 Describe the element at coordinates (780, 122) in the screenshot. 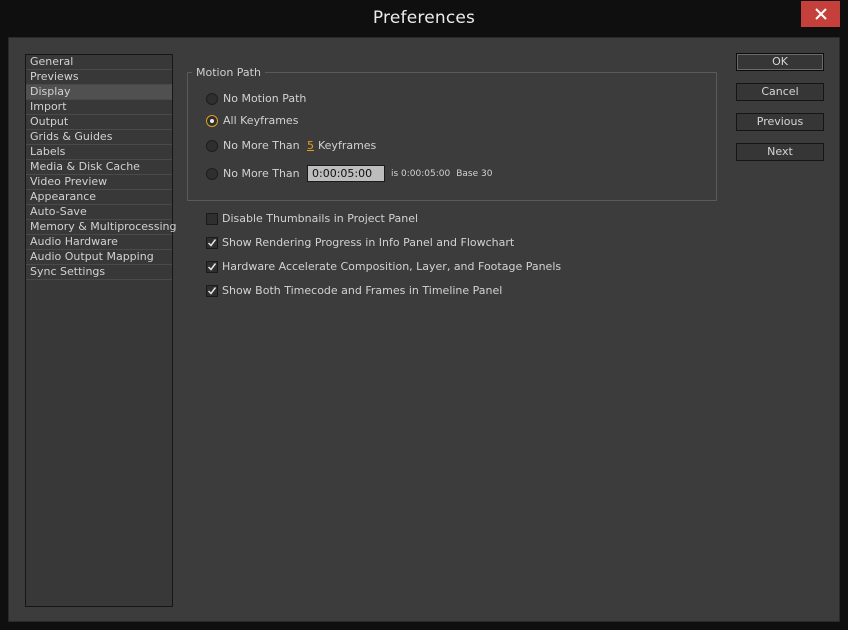

I see `previous-button: Previous` at that location.